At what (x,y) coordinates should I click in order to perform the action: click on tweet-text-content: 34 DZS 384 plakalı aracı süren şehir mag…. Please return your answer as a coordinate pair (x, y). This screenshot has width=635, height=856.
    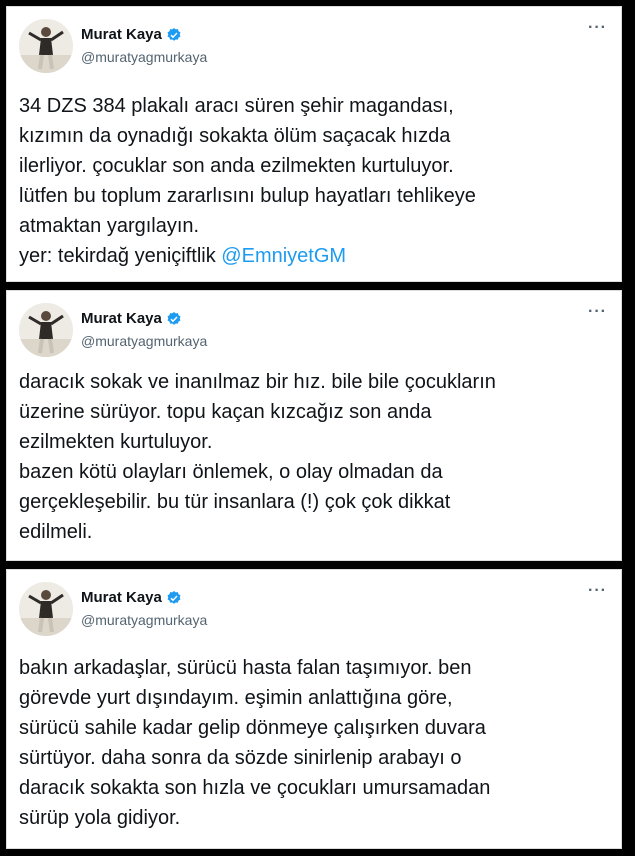
    Looking at the image, I should click on (247, 181).